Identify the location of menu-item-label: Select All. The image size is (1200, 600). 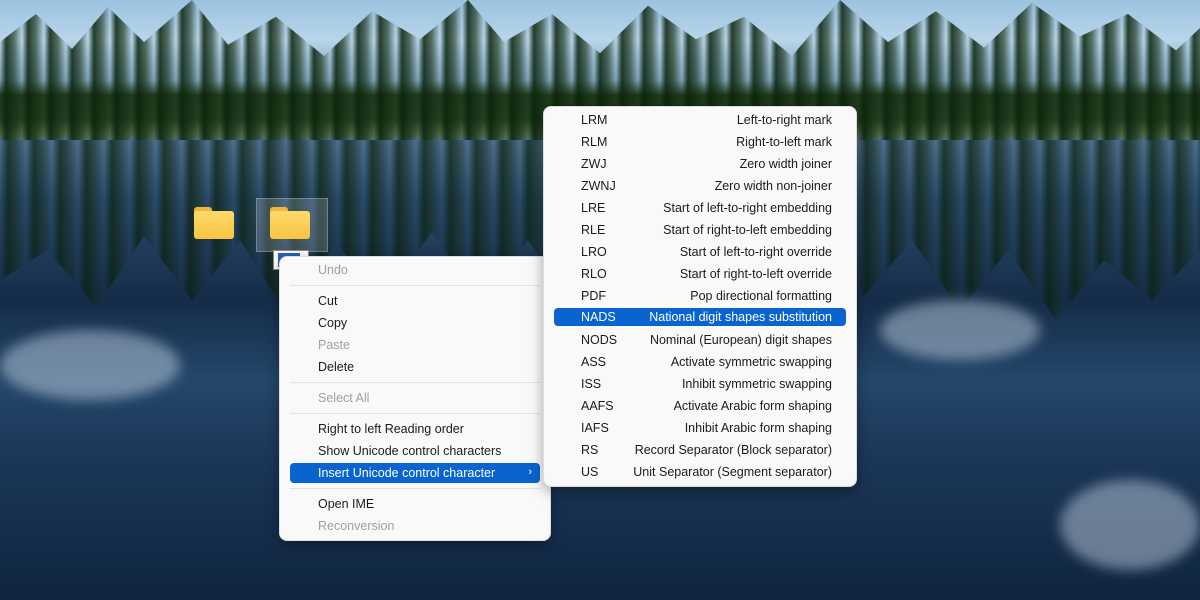
(344, 398).